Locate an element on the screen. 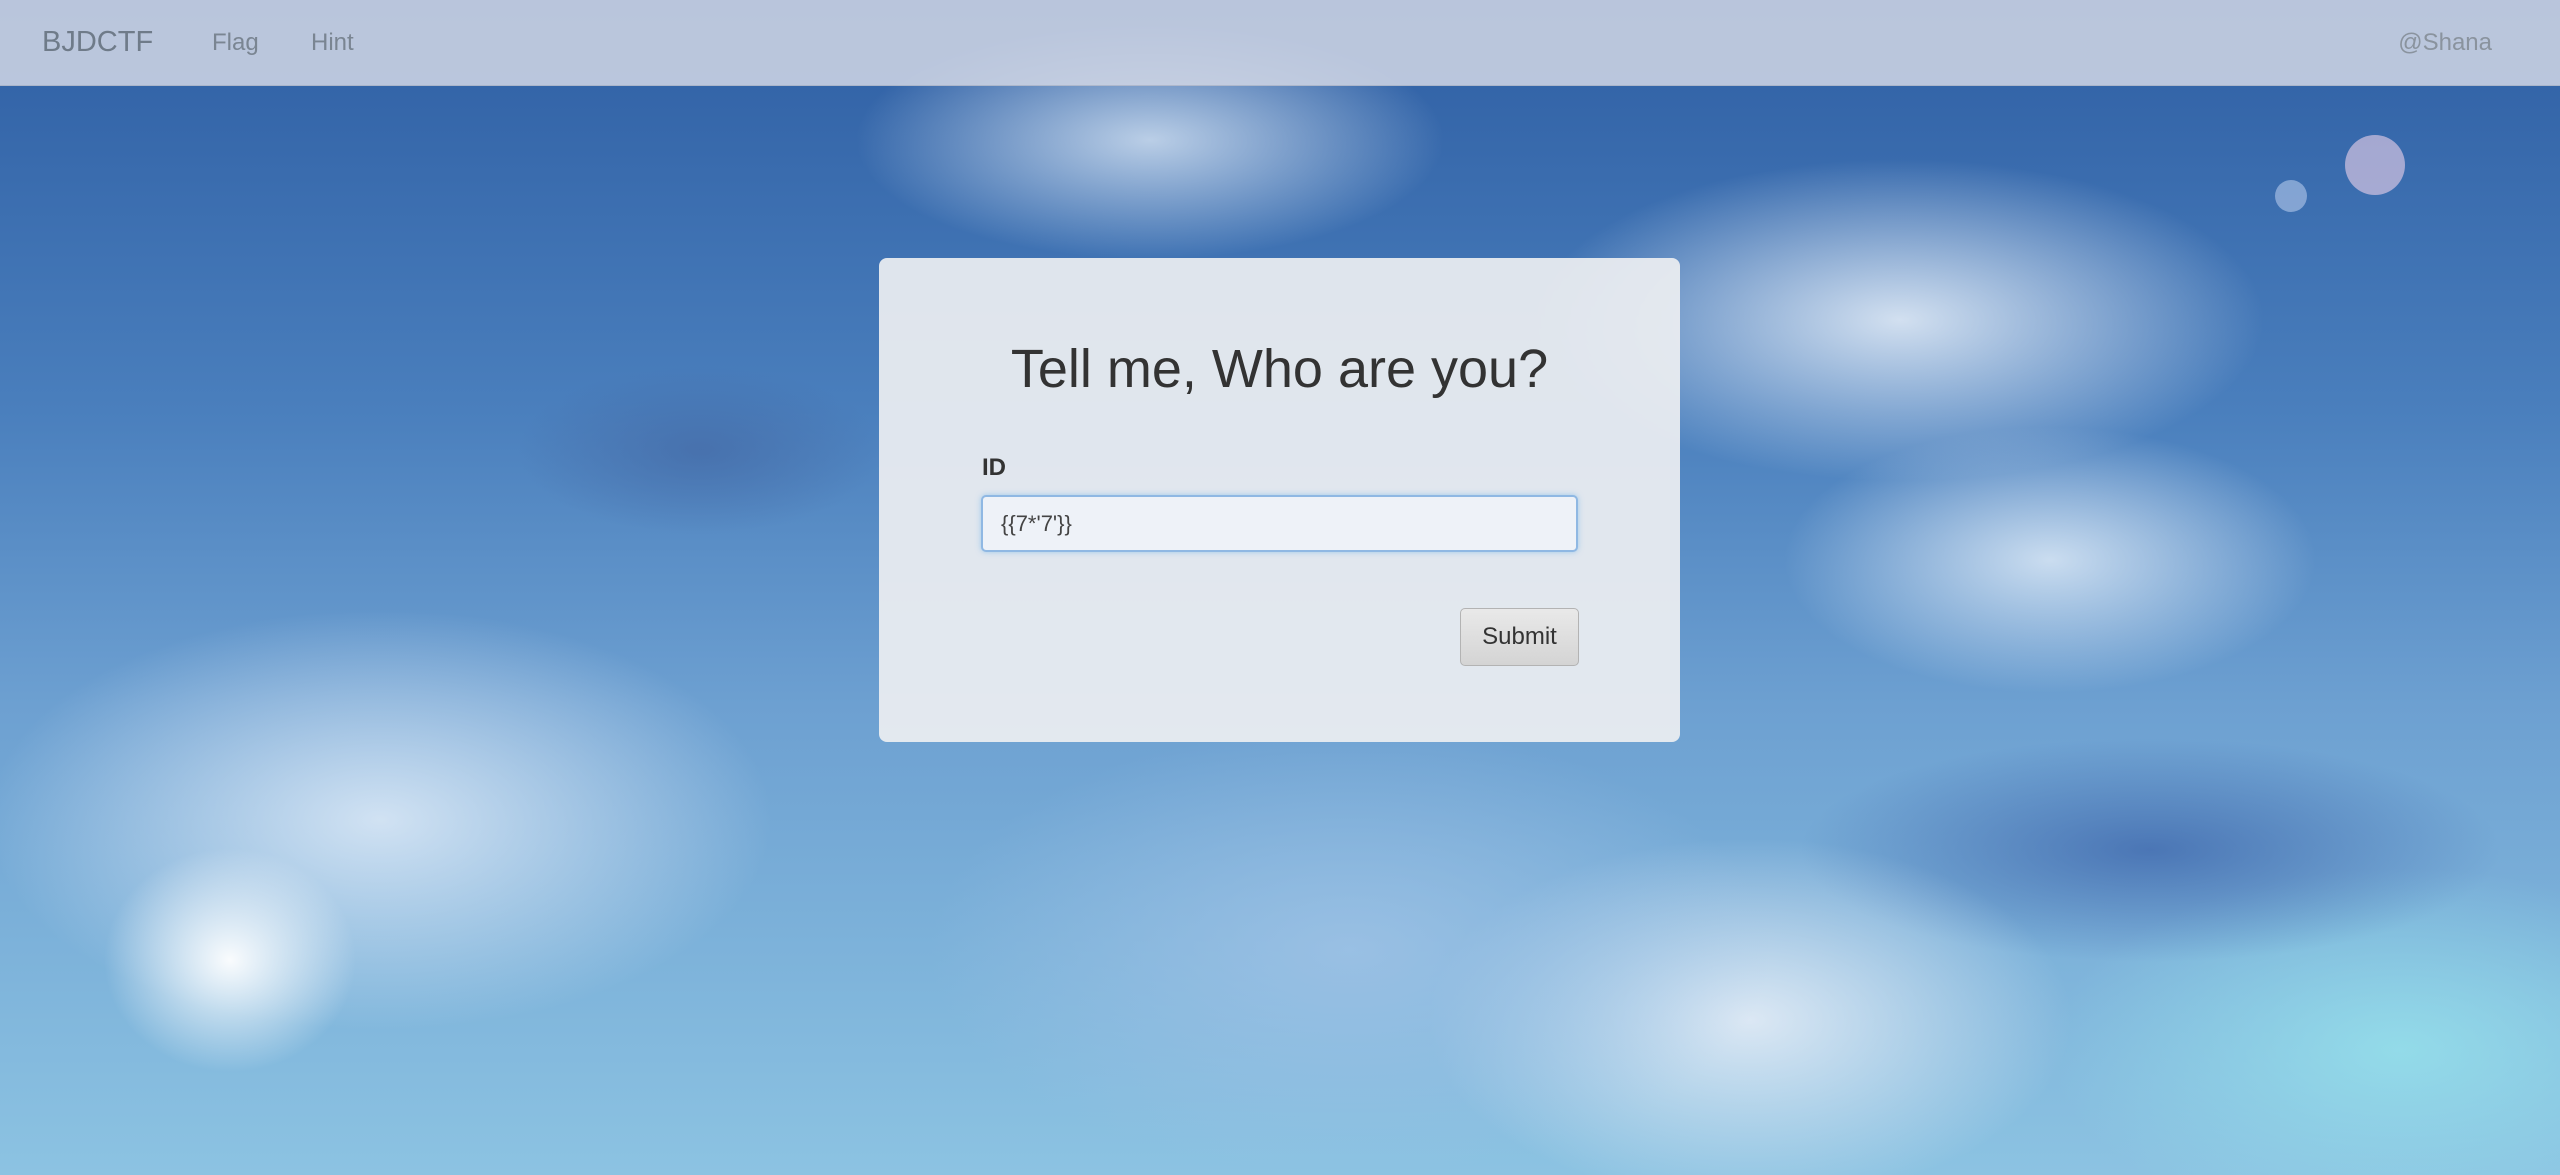 The image size is (2560, 1175). id-input is located at coordinates (1279, 523).